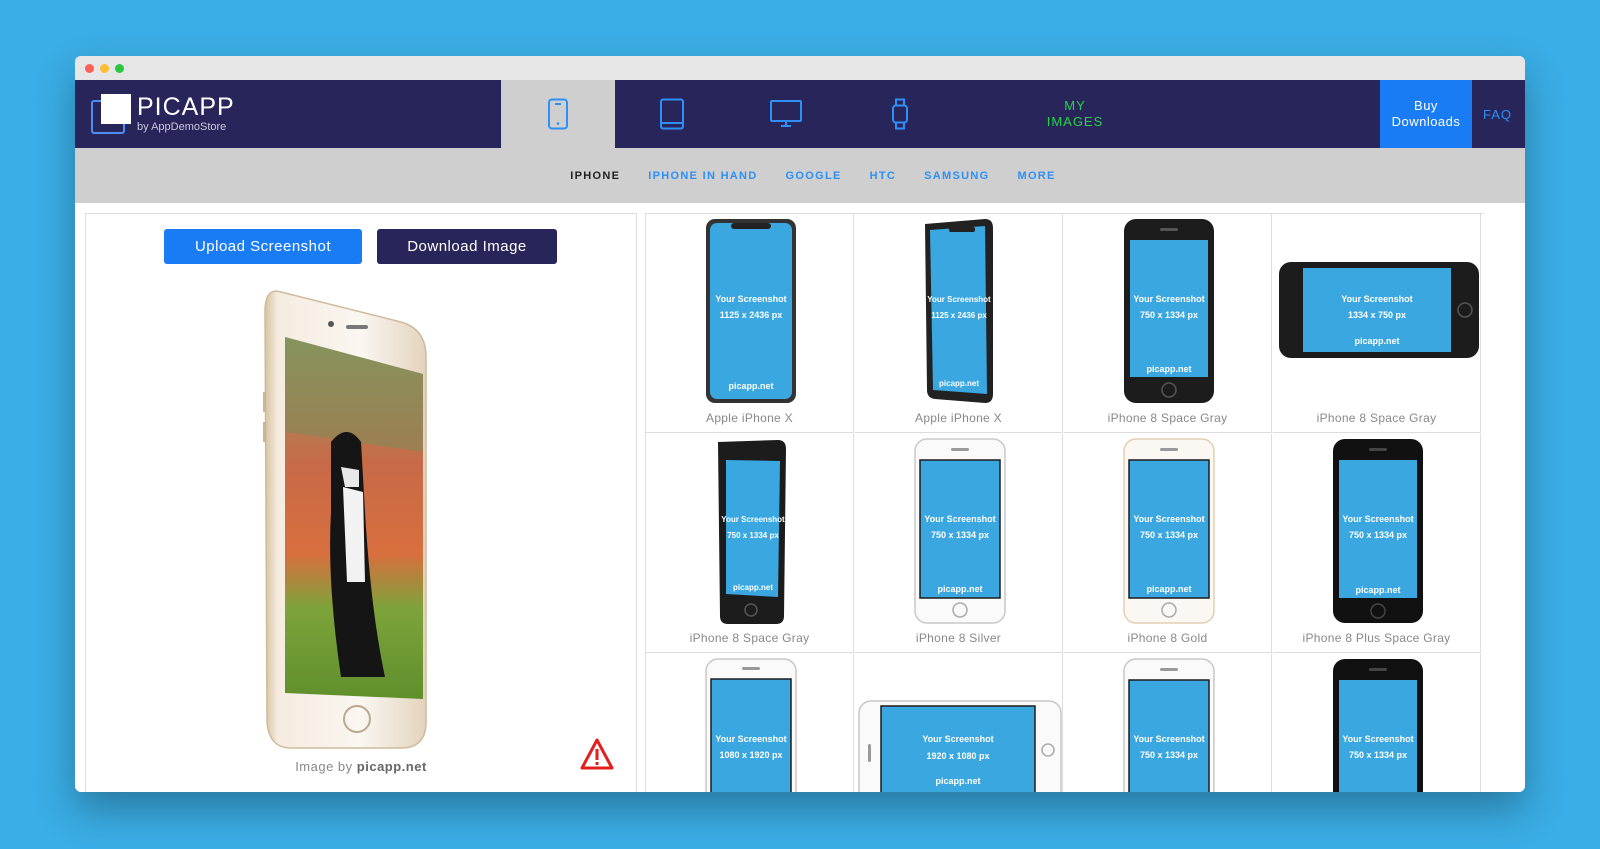 Image resolution: width=1600 pixels, height=849 pixels. I want to click on iphone-8-plus-mockup: Your Screenshot 750 x 1334 px picapp.net, so click(1378, 531).